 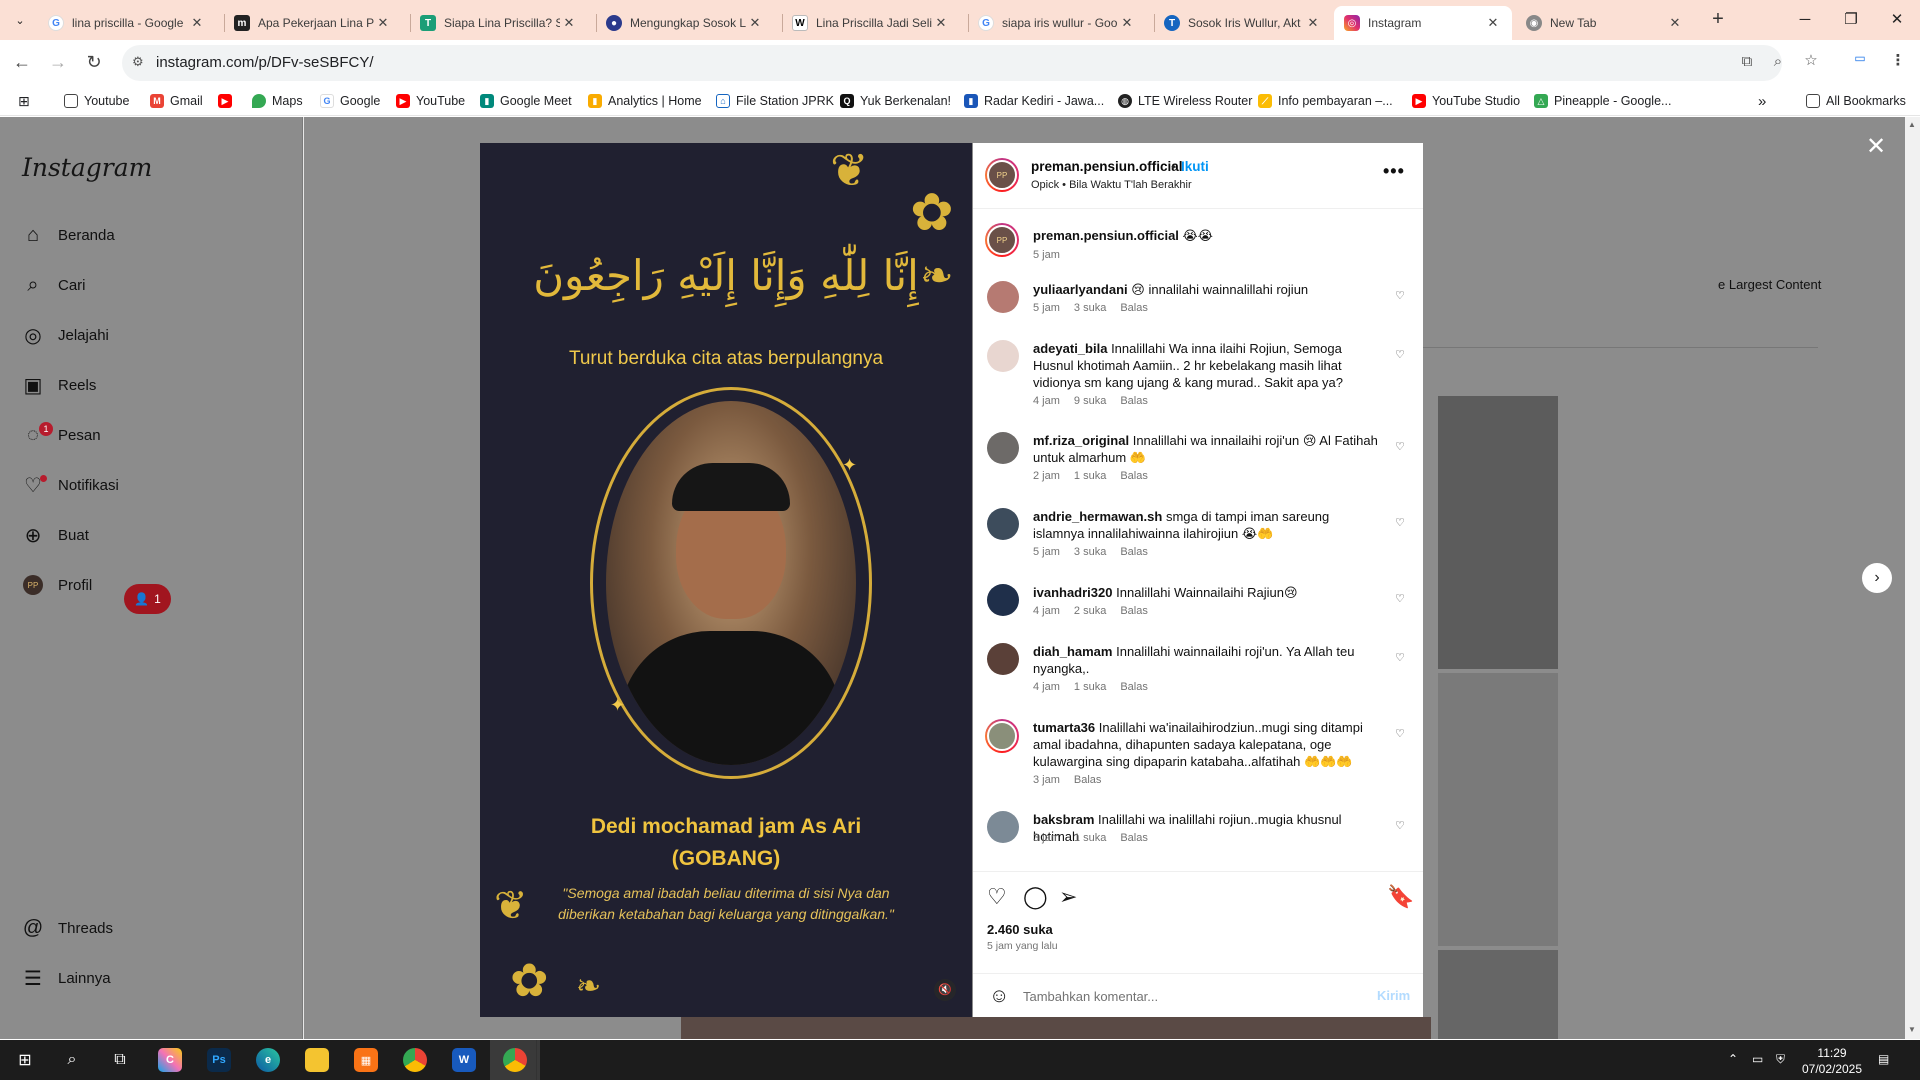 What do you see at coordinates (87, 167) in the screenshot?
I see `instagram-logo: Instagram` at bounding box center [87, 167].